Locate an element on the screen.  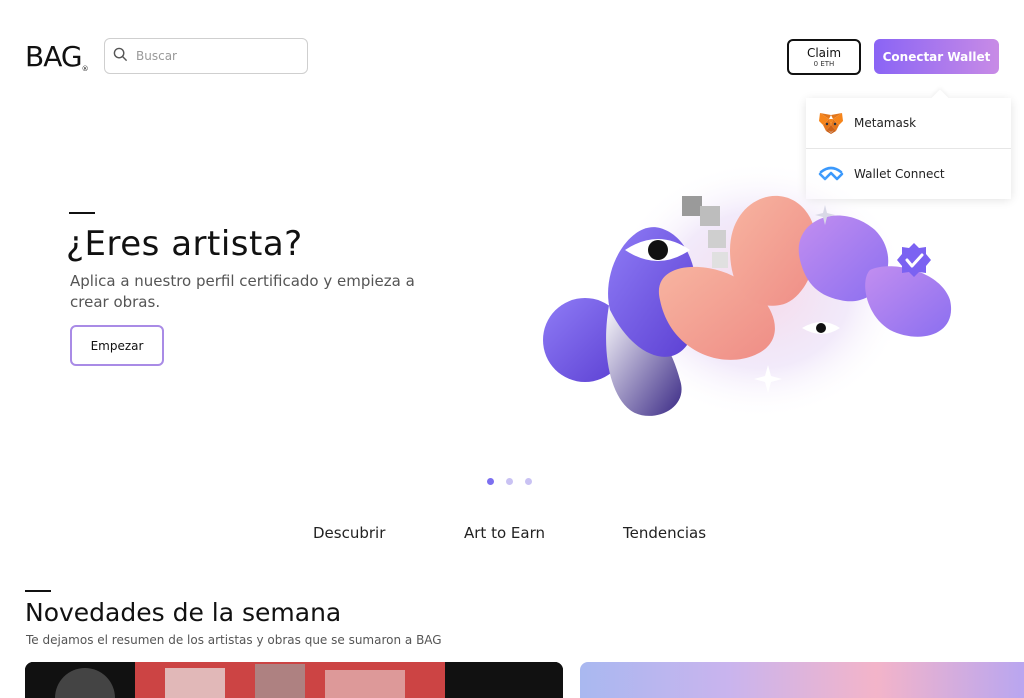
nav-link-art-to-earn: Art to Earn is located at coordinates (504, 533).